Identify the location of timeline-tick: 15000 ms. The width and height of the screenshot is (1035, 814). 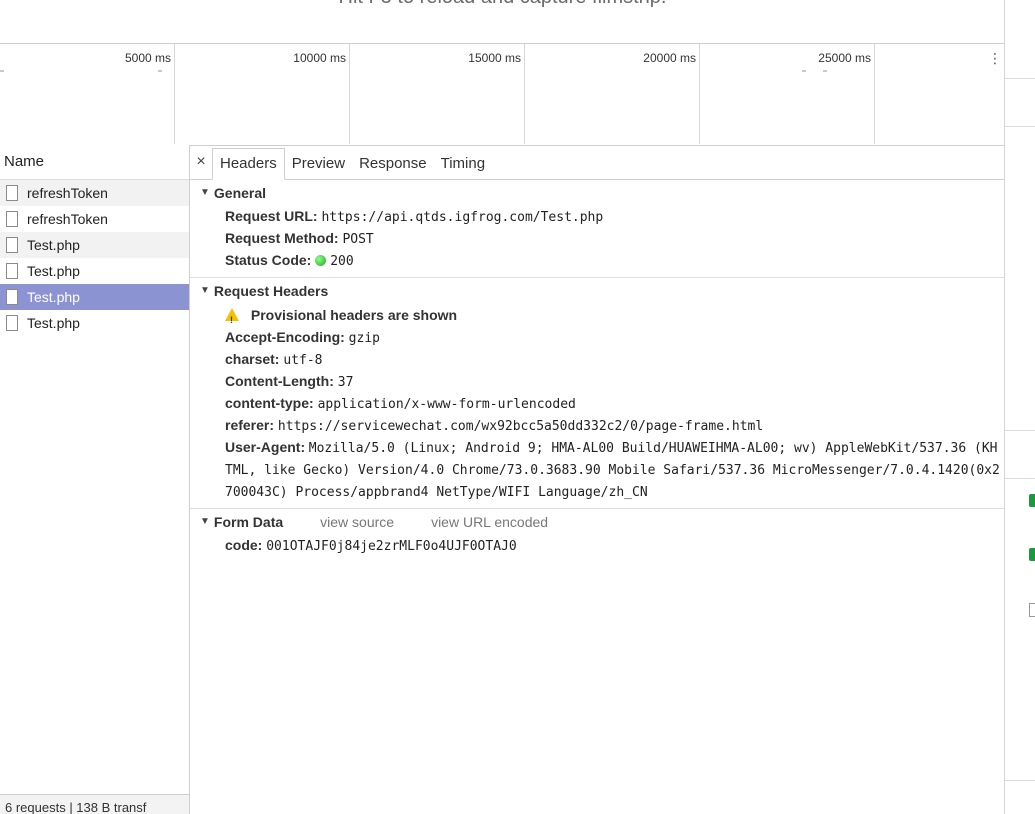
(437, 94).